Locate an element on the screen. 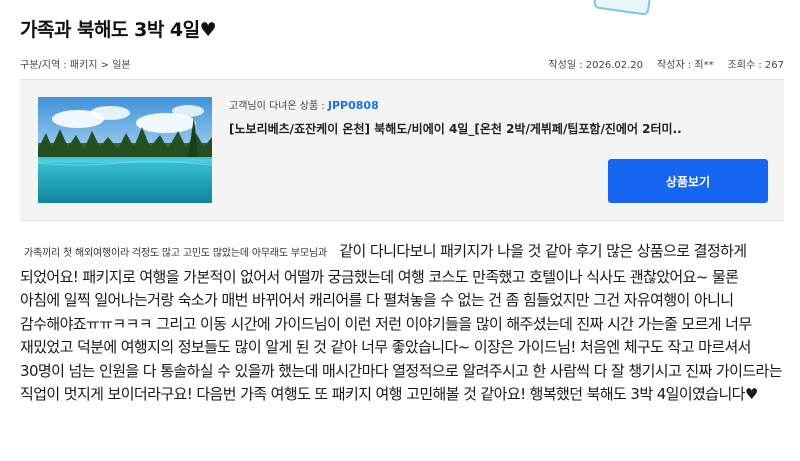 Image resolution: width=800 pixels, height=461 pixels. product-thumbnail is located at coordinates (125, 150).